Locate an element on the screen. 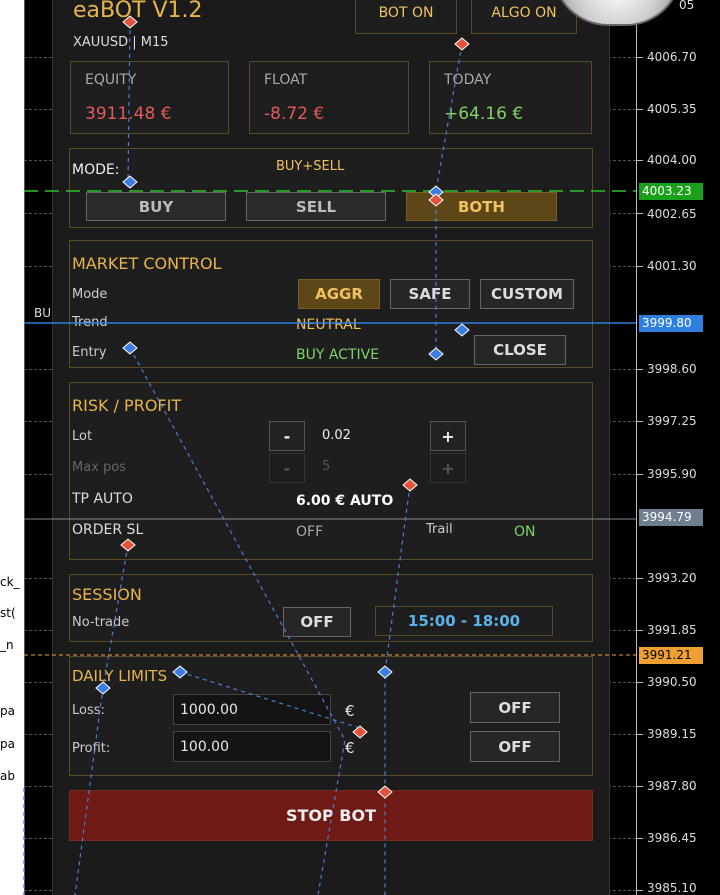 This screenshot has width=720, height=895. today-label: TODAY is located at coordinates (468, 80).